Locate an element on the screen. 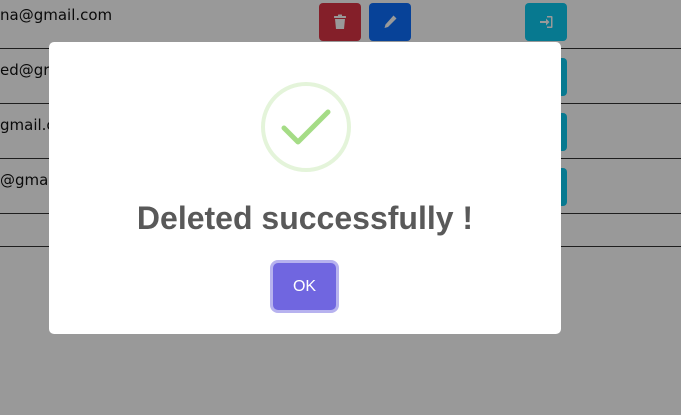 This screenshot has height=415, width=681. ok-button: OK is located at coordinates (304, 286).